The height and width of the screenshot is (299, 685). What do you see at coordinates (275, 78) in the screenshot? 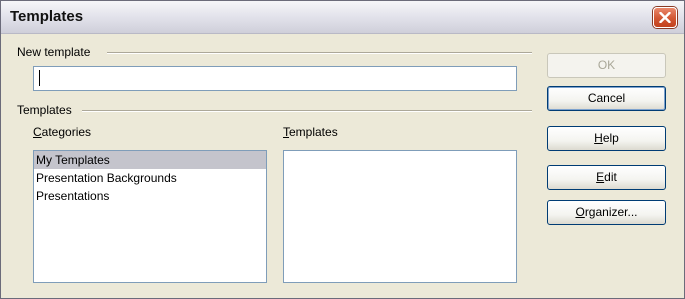
I see `template-name-input` at bounding box center [275, 78].